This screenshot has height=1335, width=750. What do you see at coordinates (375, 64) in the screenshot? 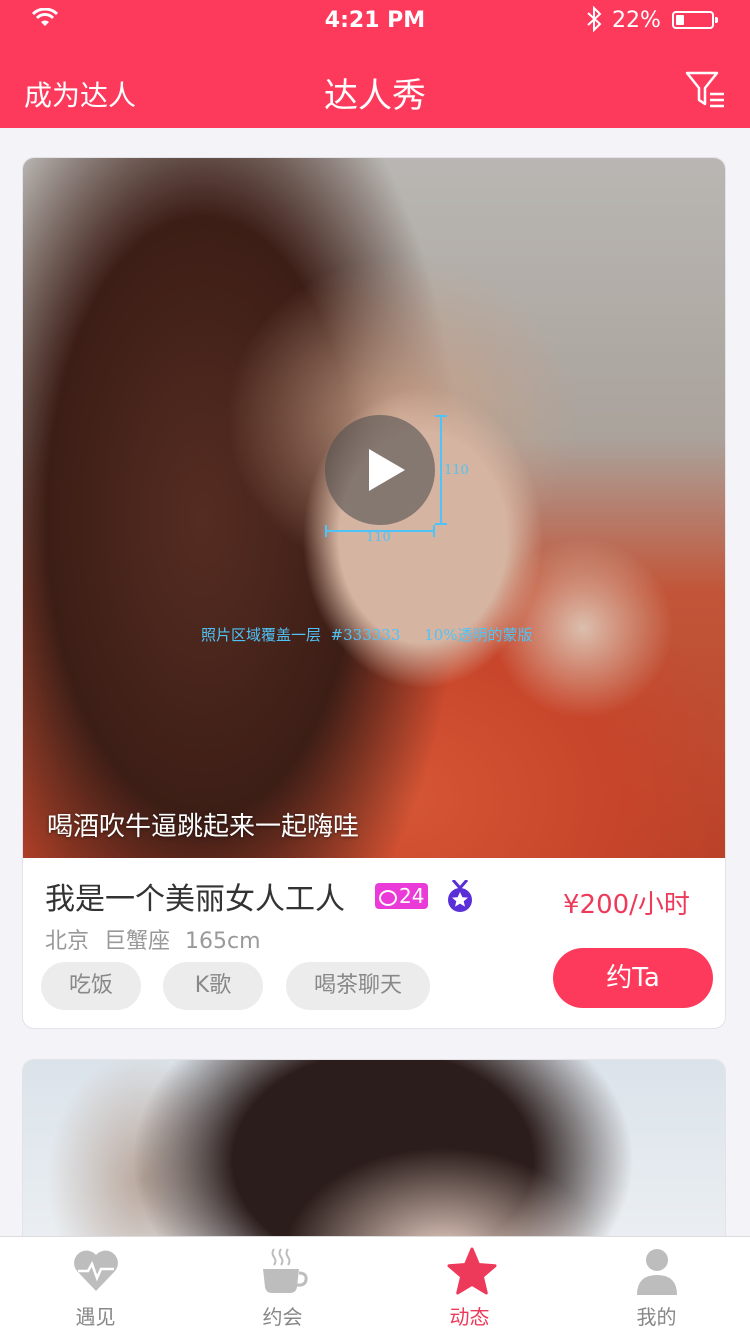
I see `app-header: 4:21 PM 22% 成为达人 达人秀` at bounding box center [375, 64].